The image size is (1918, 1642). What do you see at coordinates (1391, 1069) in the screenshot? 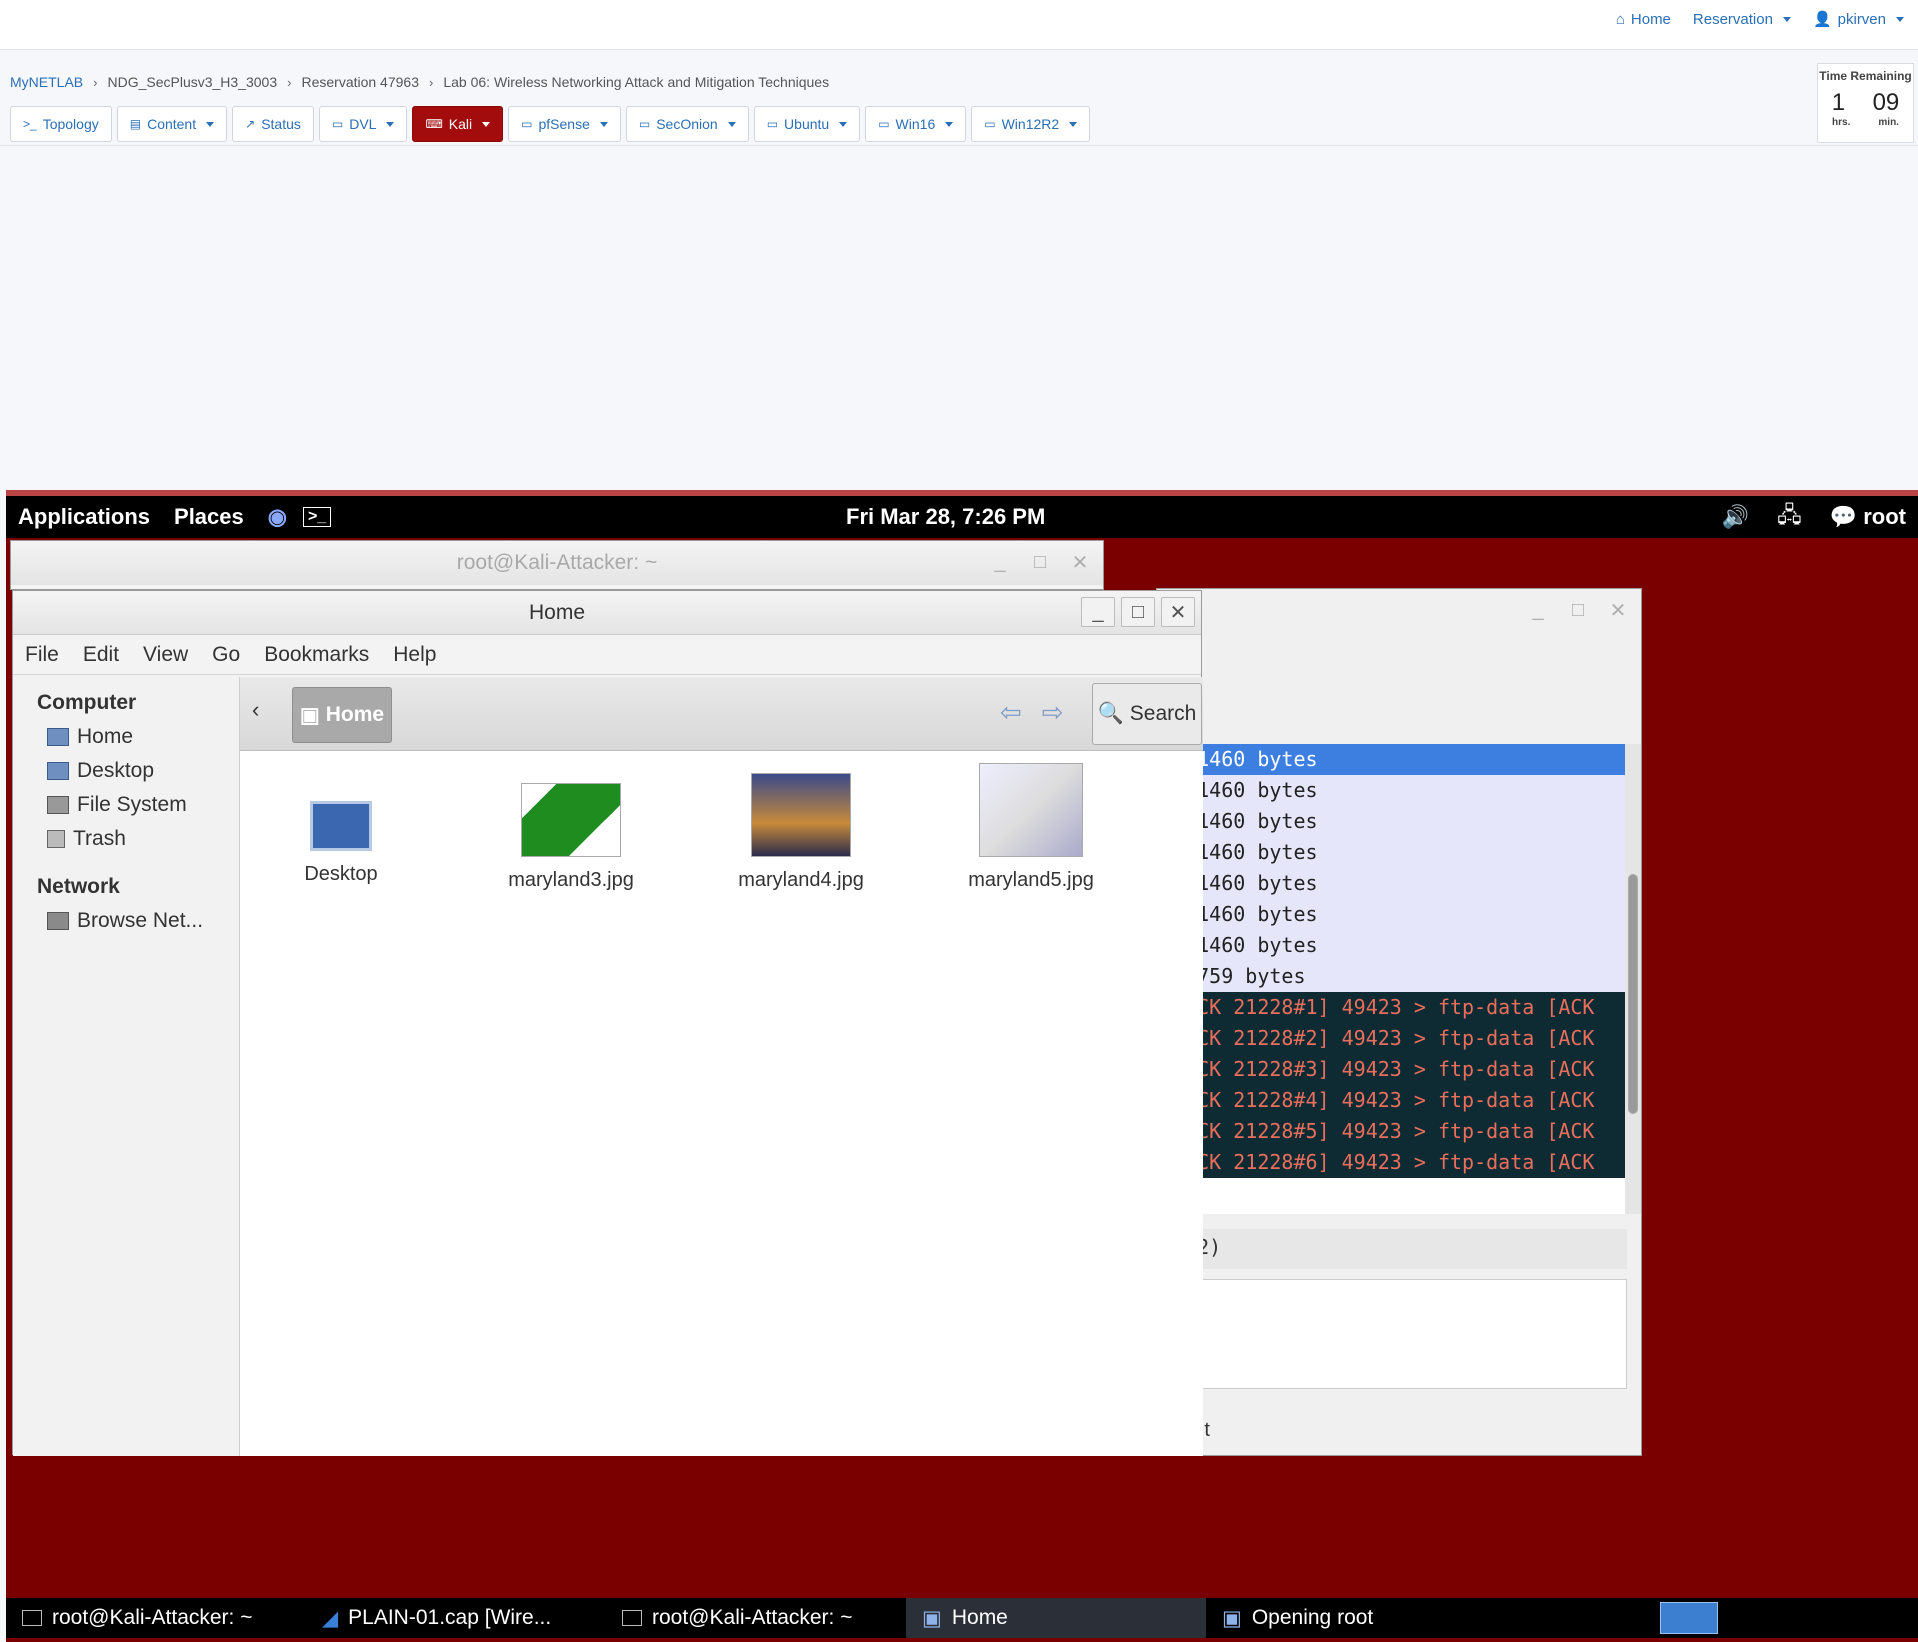
I see `packet-row: o ACK 21228#3] 49423 > ftp-data [ACK` at bounding box center [1391, 1069].